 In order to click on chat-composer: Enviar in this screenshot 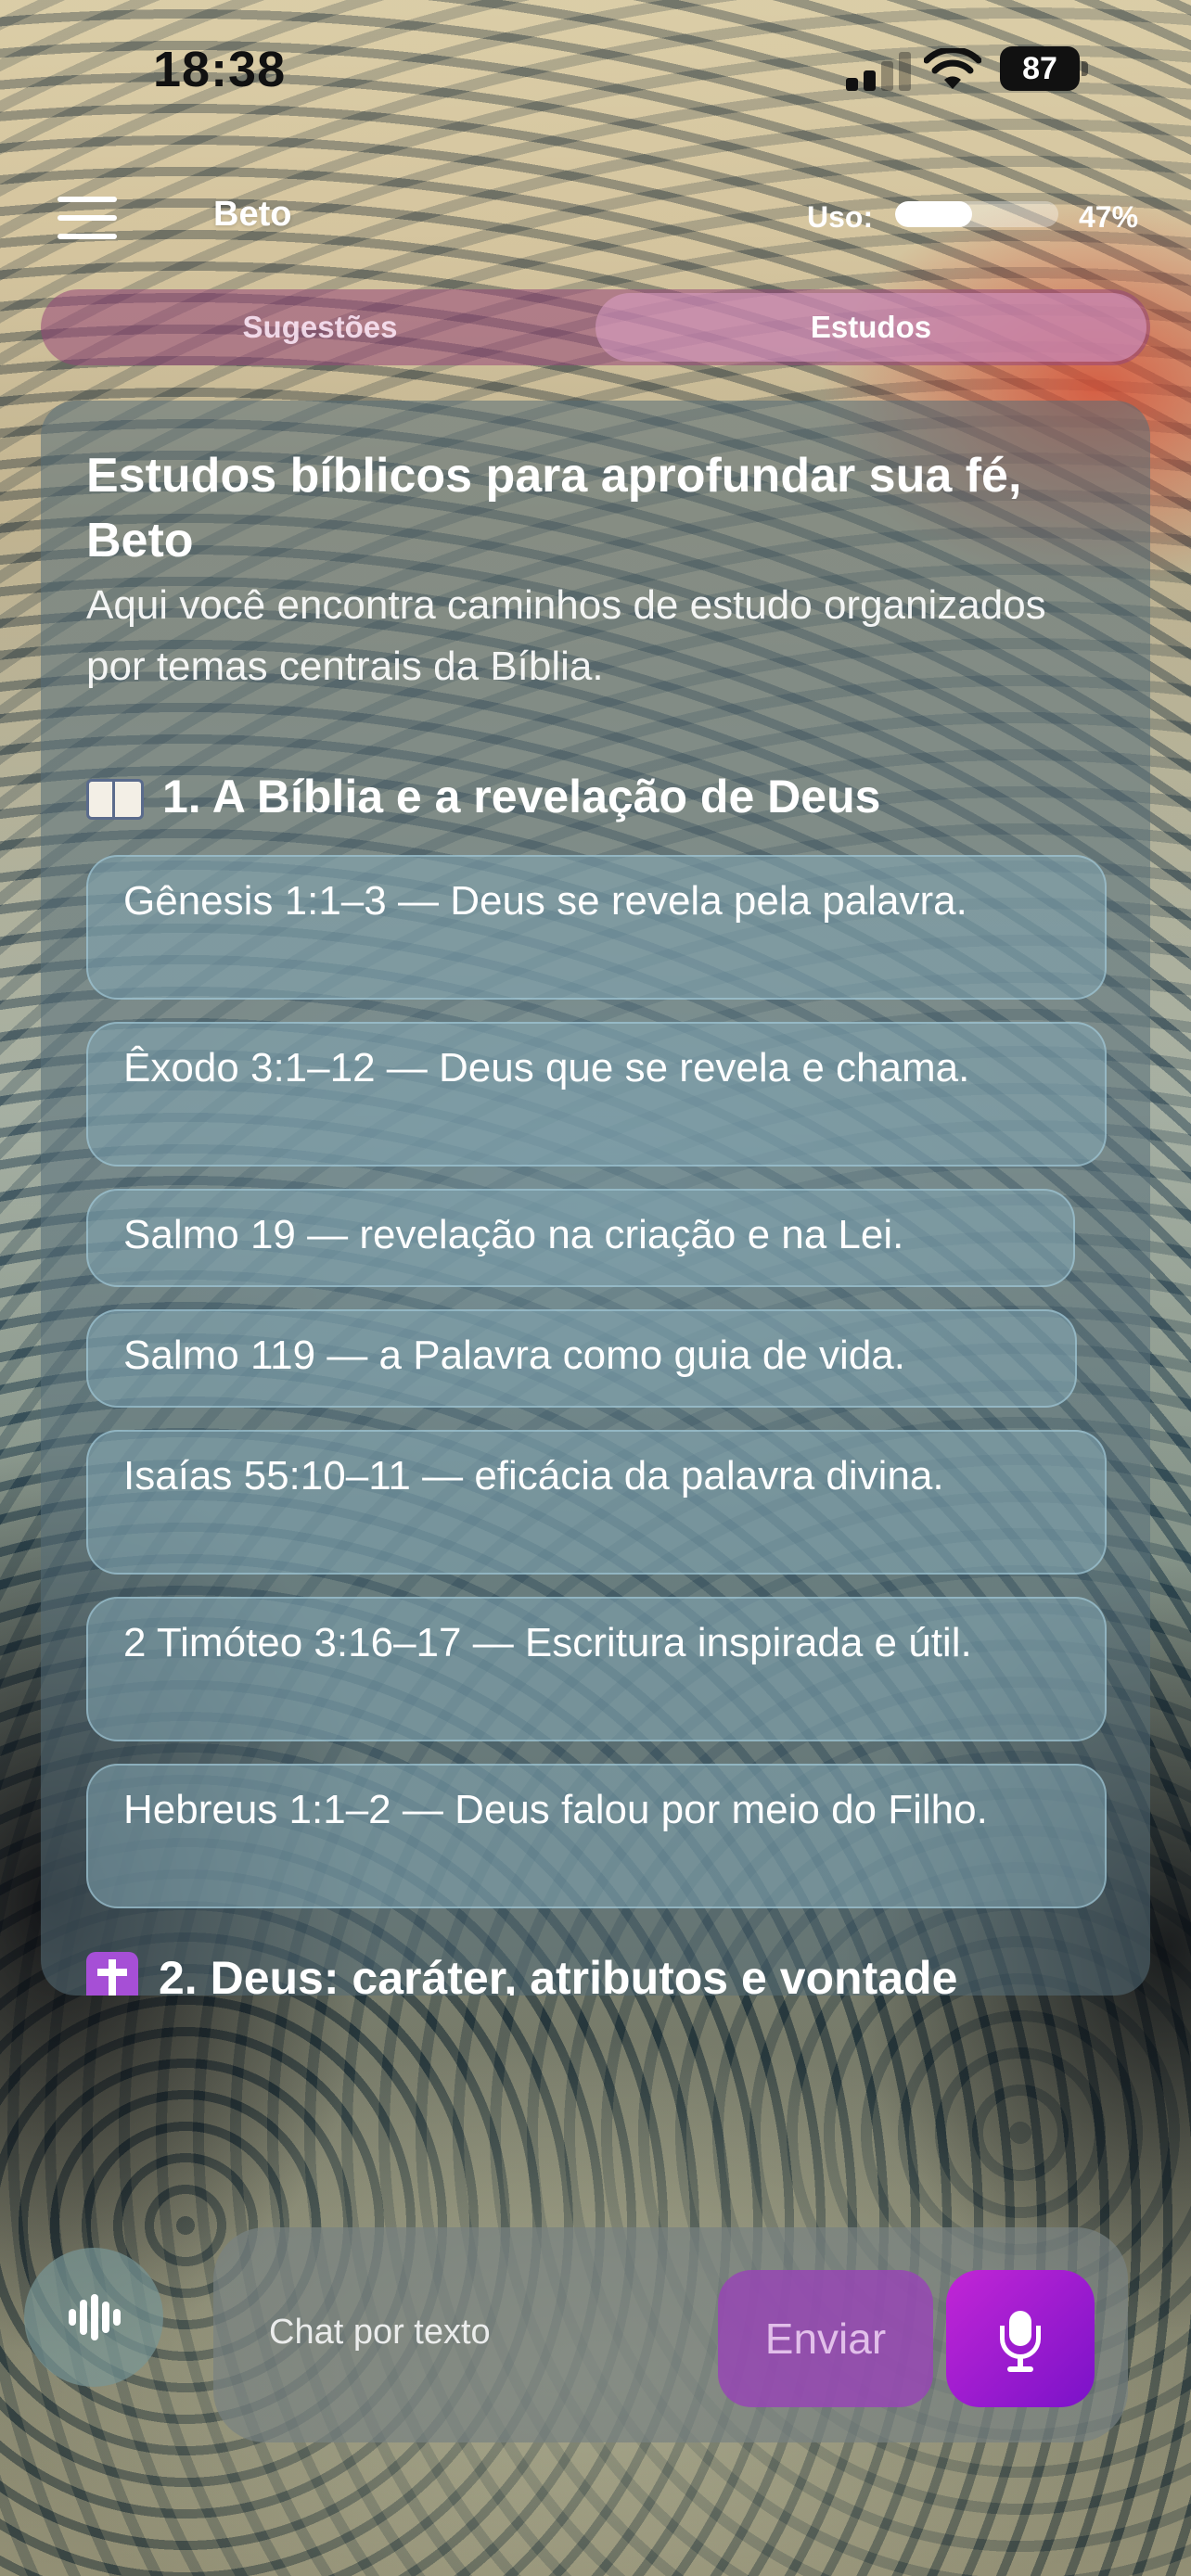, I will do `click(670, 2334)`.